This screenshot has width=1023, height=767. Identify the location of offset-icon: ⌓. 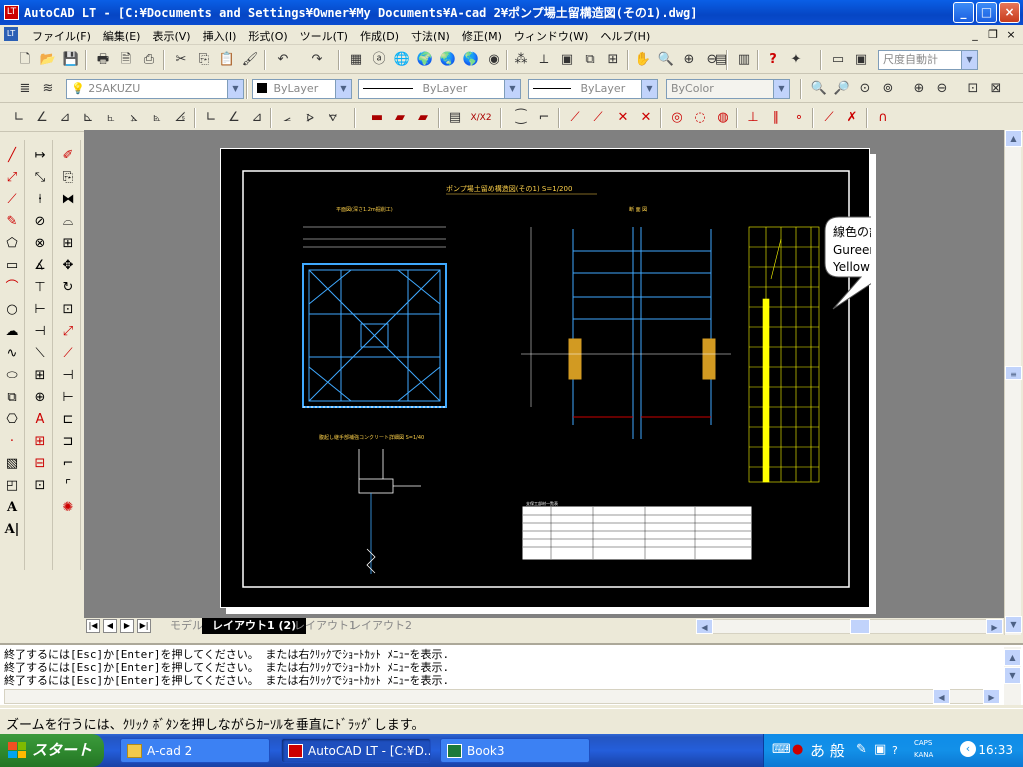
(68, 222).